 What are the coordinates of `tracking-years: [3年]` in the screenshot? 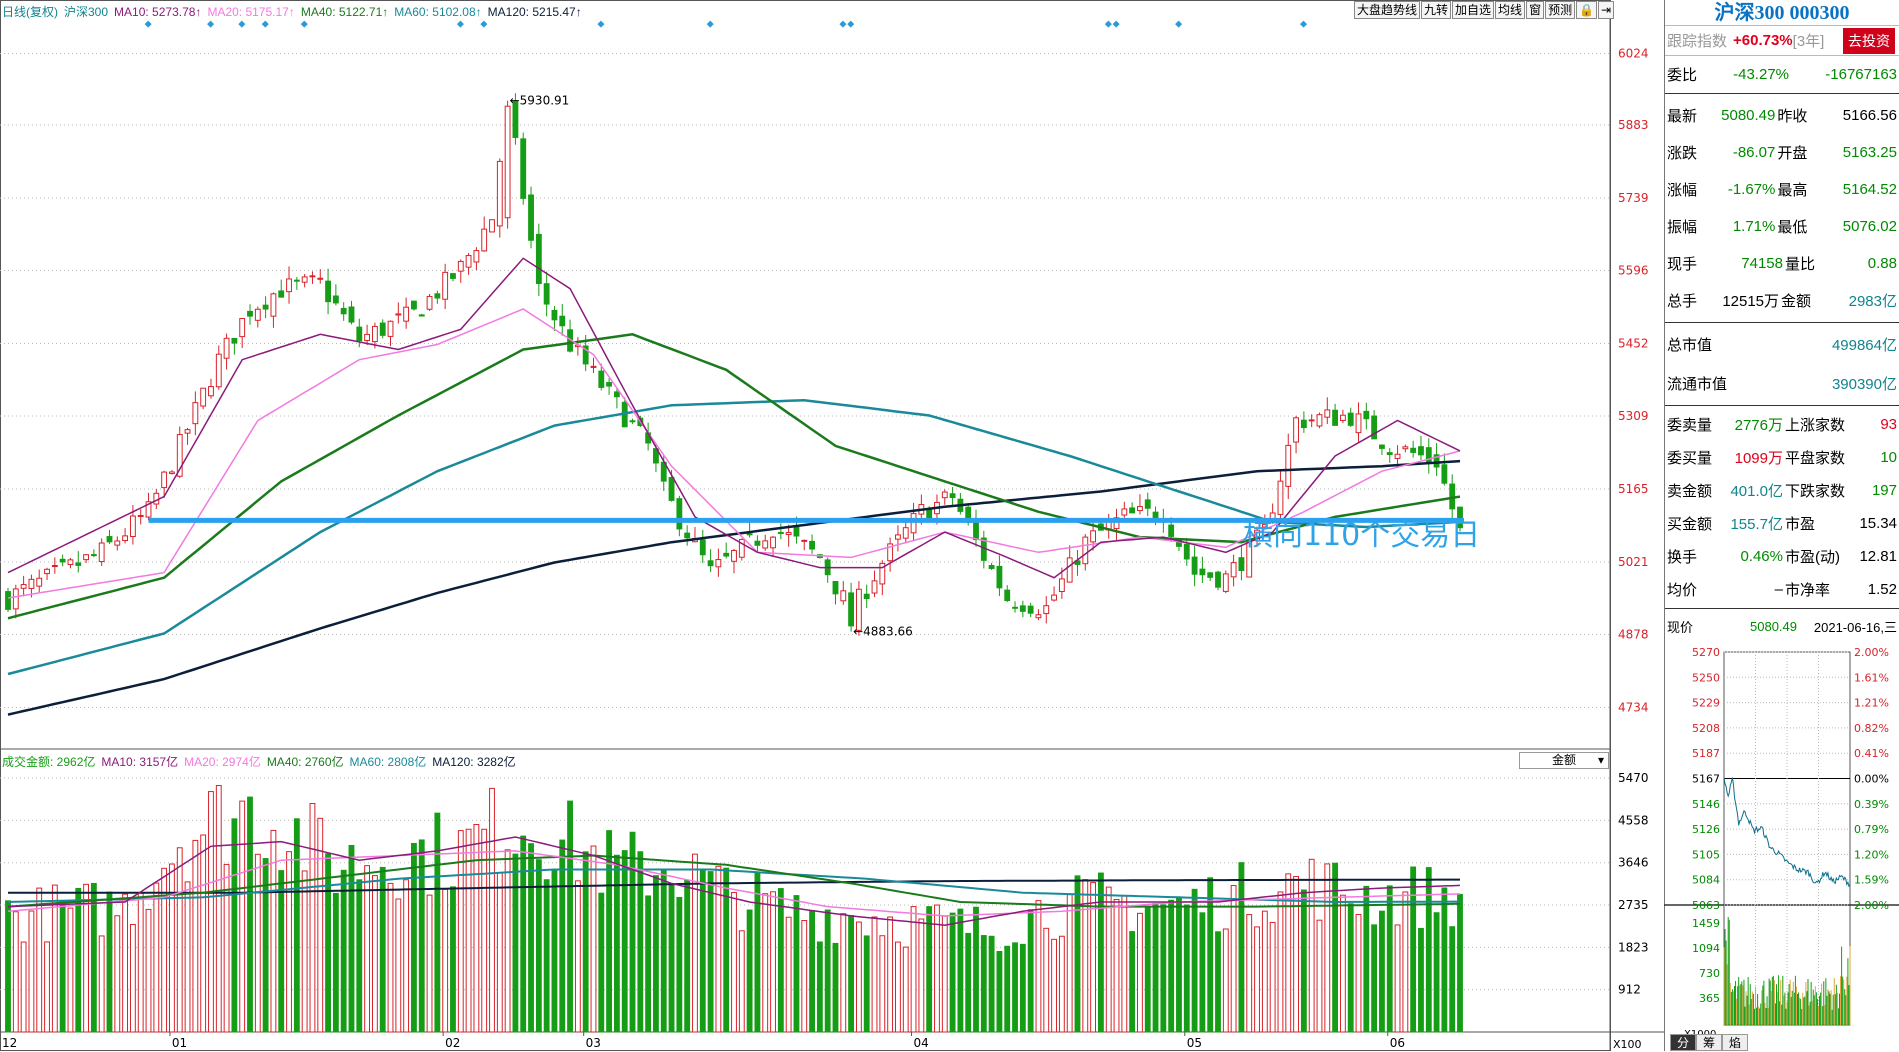 It's located at (1808, 41).